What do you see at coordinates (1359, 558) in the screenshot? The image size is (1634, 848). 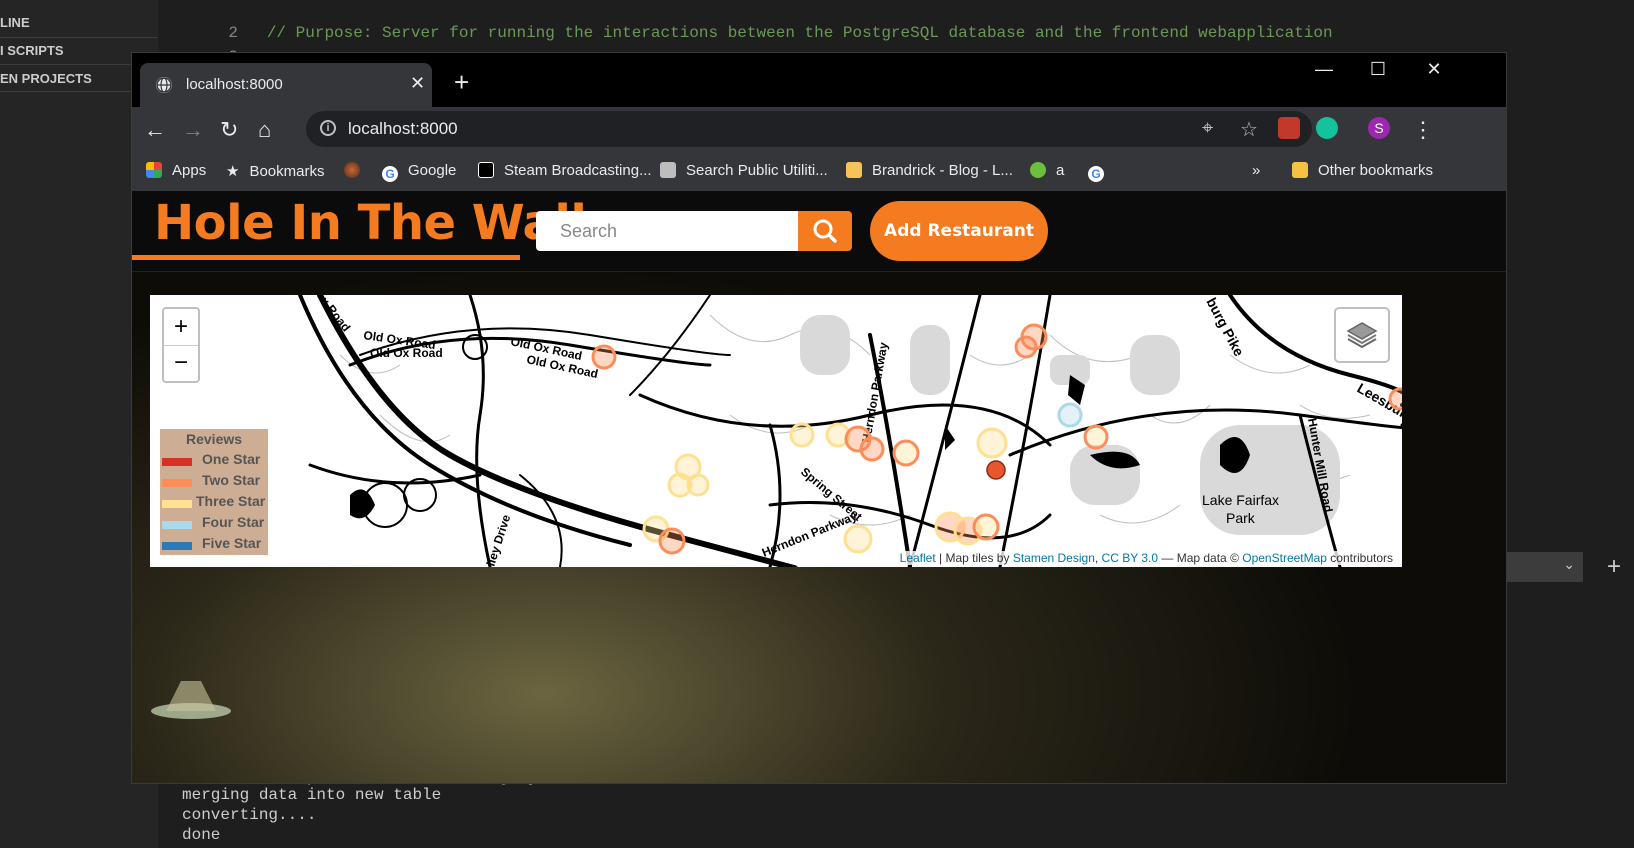 I see `attribution-text: contributors` at bounding box center [1359, 558].